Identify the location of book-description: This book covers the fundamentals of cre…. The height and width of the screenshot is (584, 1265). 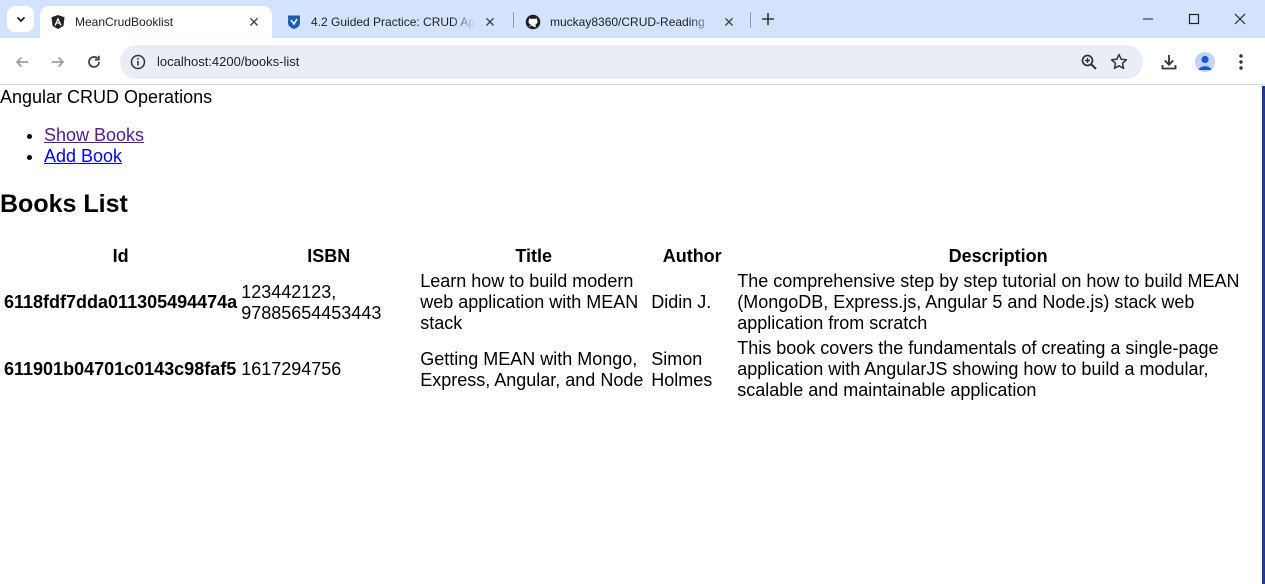
(978, 369).